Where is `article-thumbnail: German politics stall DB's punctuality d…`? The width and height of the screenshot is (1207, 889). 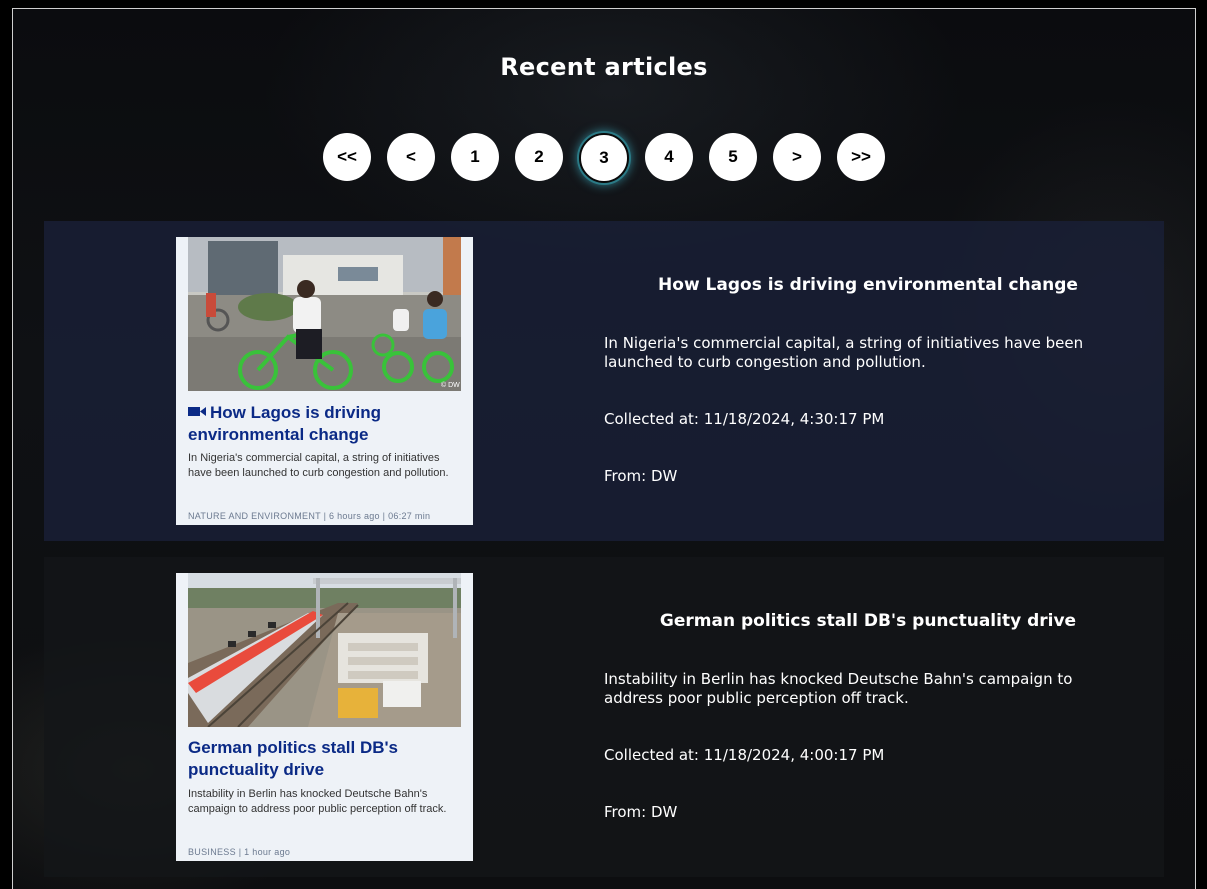 article-thumbnail: German politics stall DB's punctuality d… is located at coordinates (324, 717).